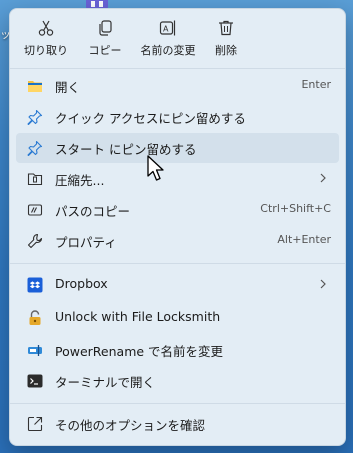 The width and height of the screenshot is (353, 453). I want to click on delete-label: 削除, so click(226, 50).